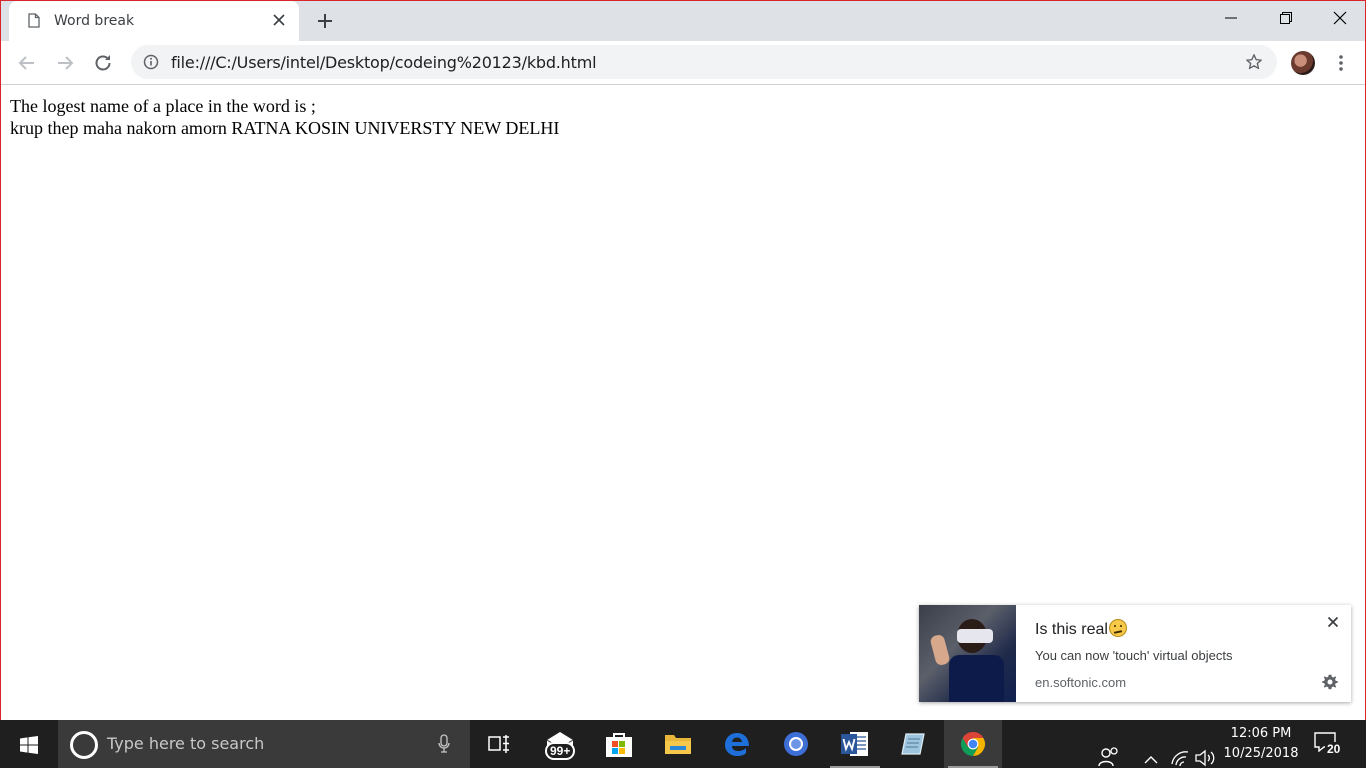 This screenshot has height=784, width=1366. I want to click on clock-date: 10/25/2018, so click(1261, 753).